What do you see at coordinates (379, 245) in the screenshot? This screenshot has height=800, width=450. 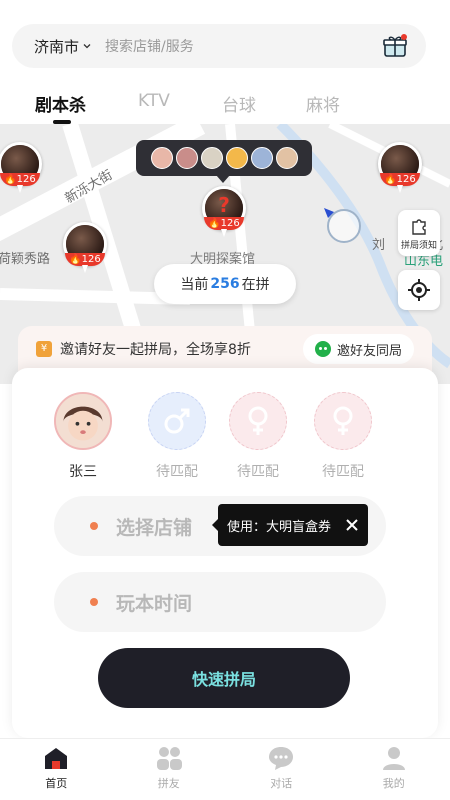 I see `road-label: 刘` at bounding box center [379, 245].